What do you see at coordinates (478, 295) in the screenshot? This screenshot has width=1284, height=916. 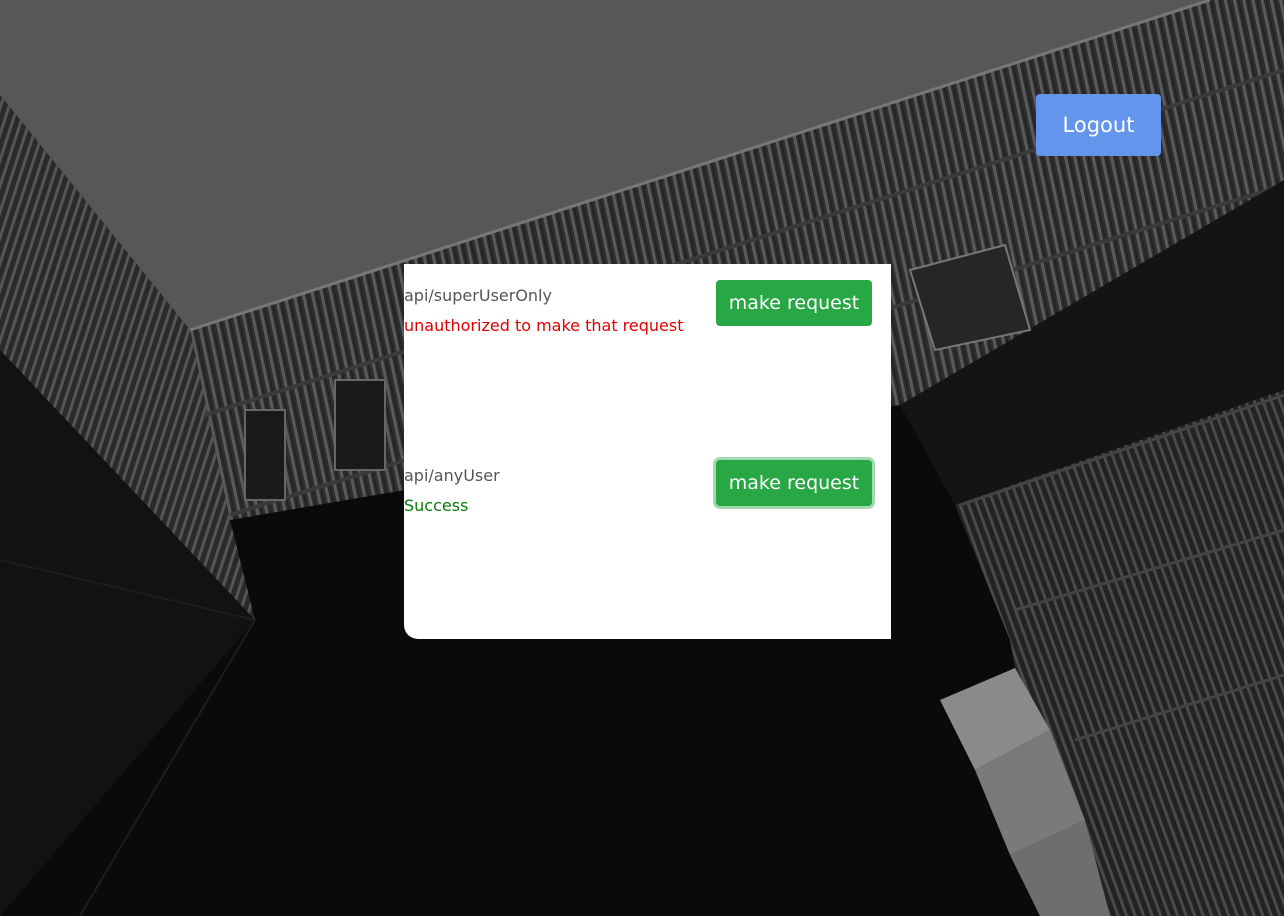 I see `endpoint-path-label: api/superUserOnly` at bounding box center [478, 295].